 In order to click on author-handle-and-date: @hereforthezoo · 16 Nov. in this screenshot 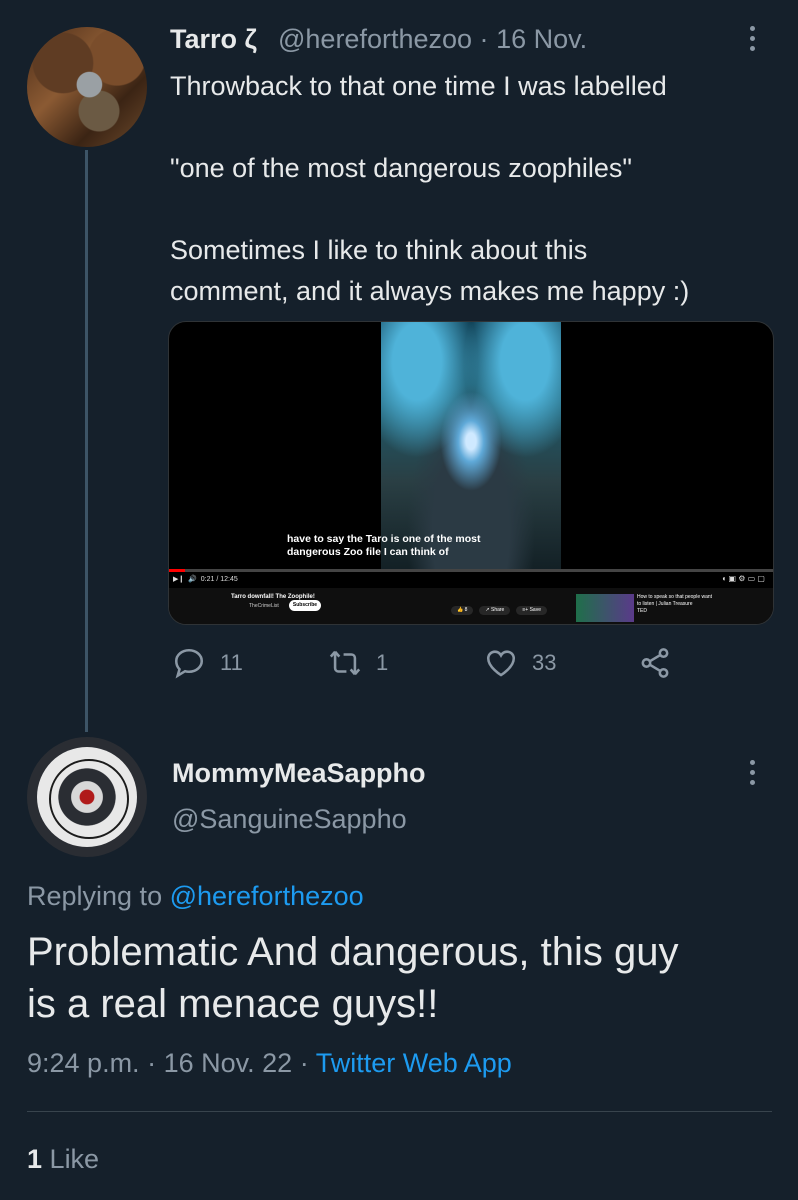, I will do `click(432, 39)`.